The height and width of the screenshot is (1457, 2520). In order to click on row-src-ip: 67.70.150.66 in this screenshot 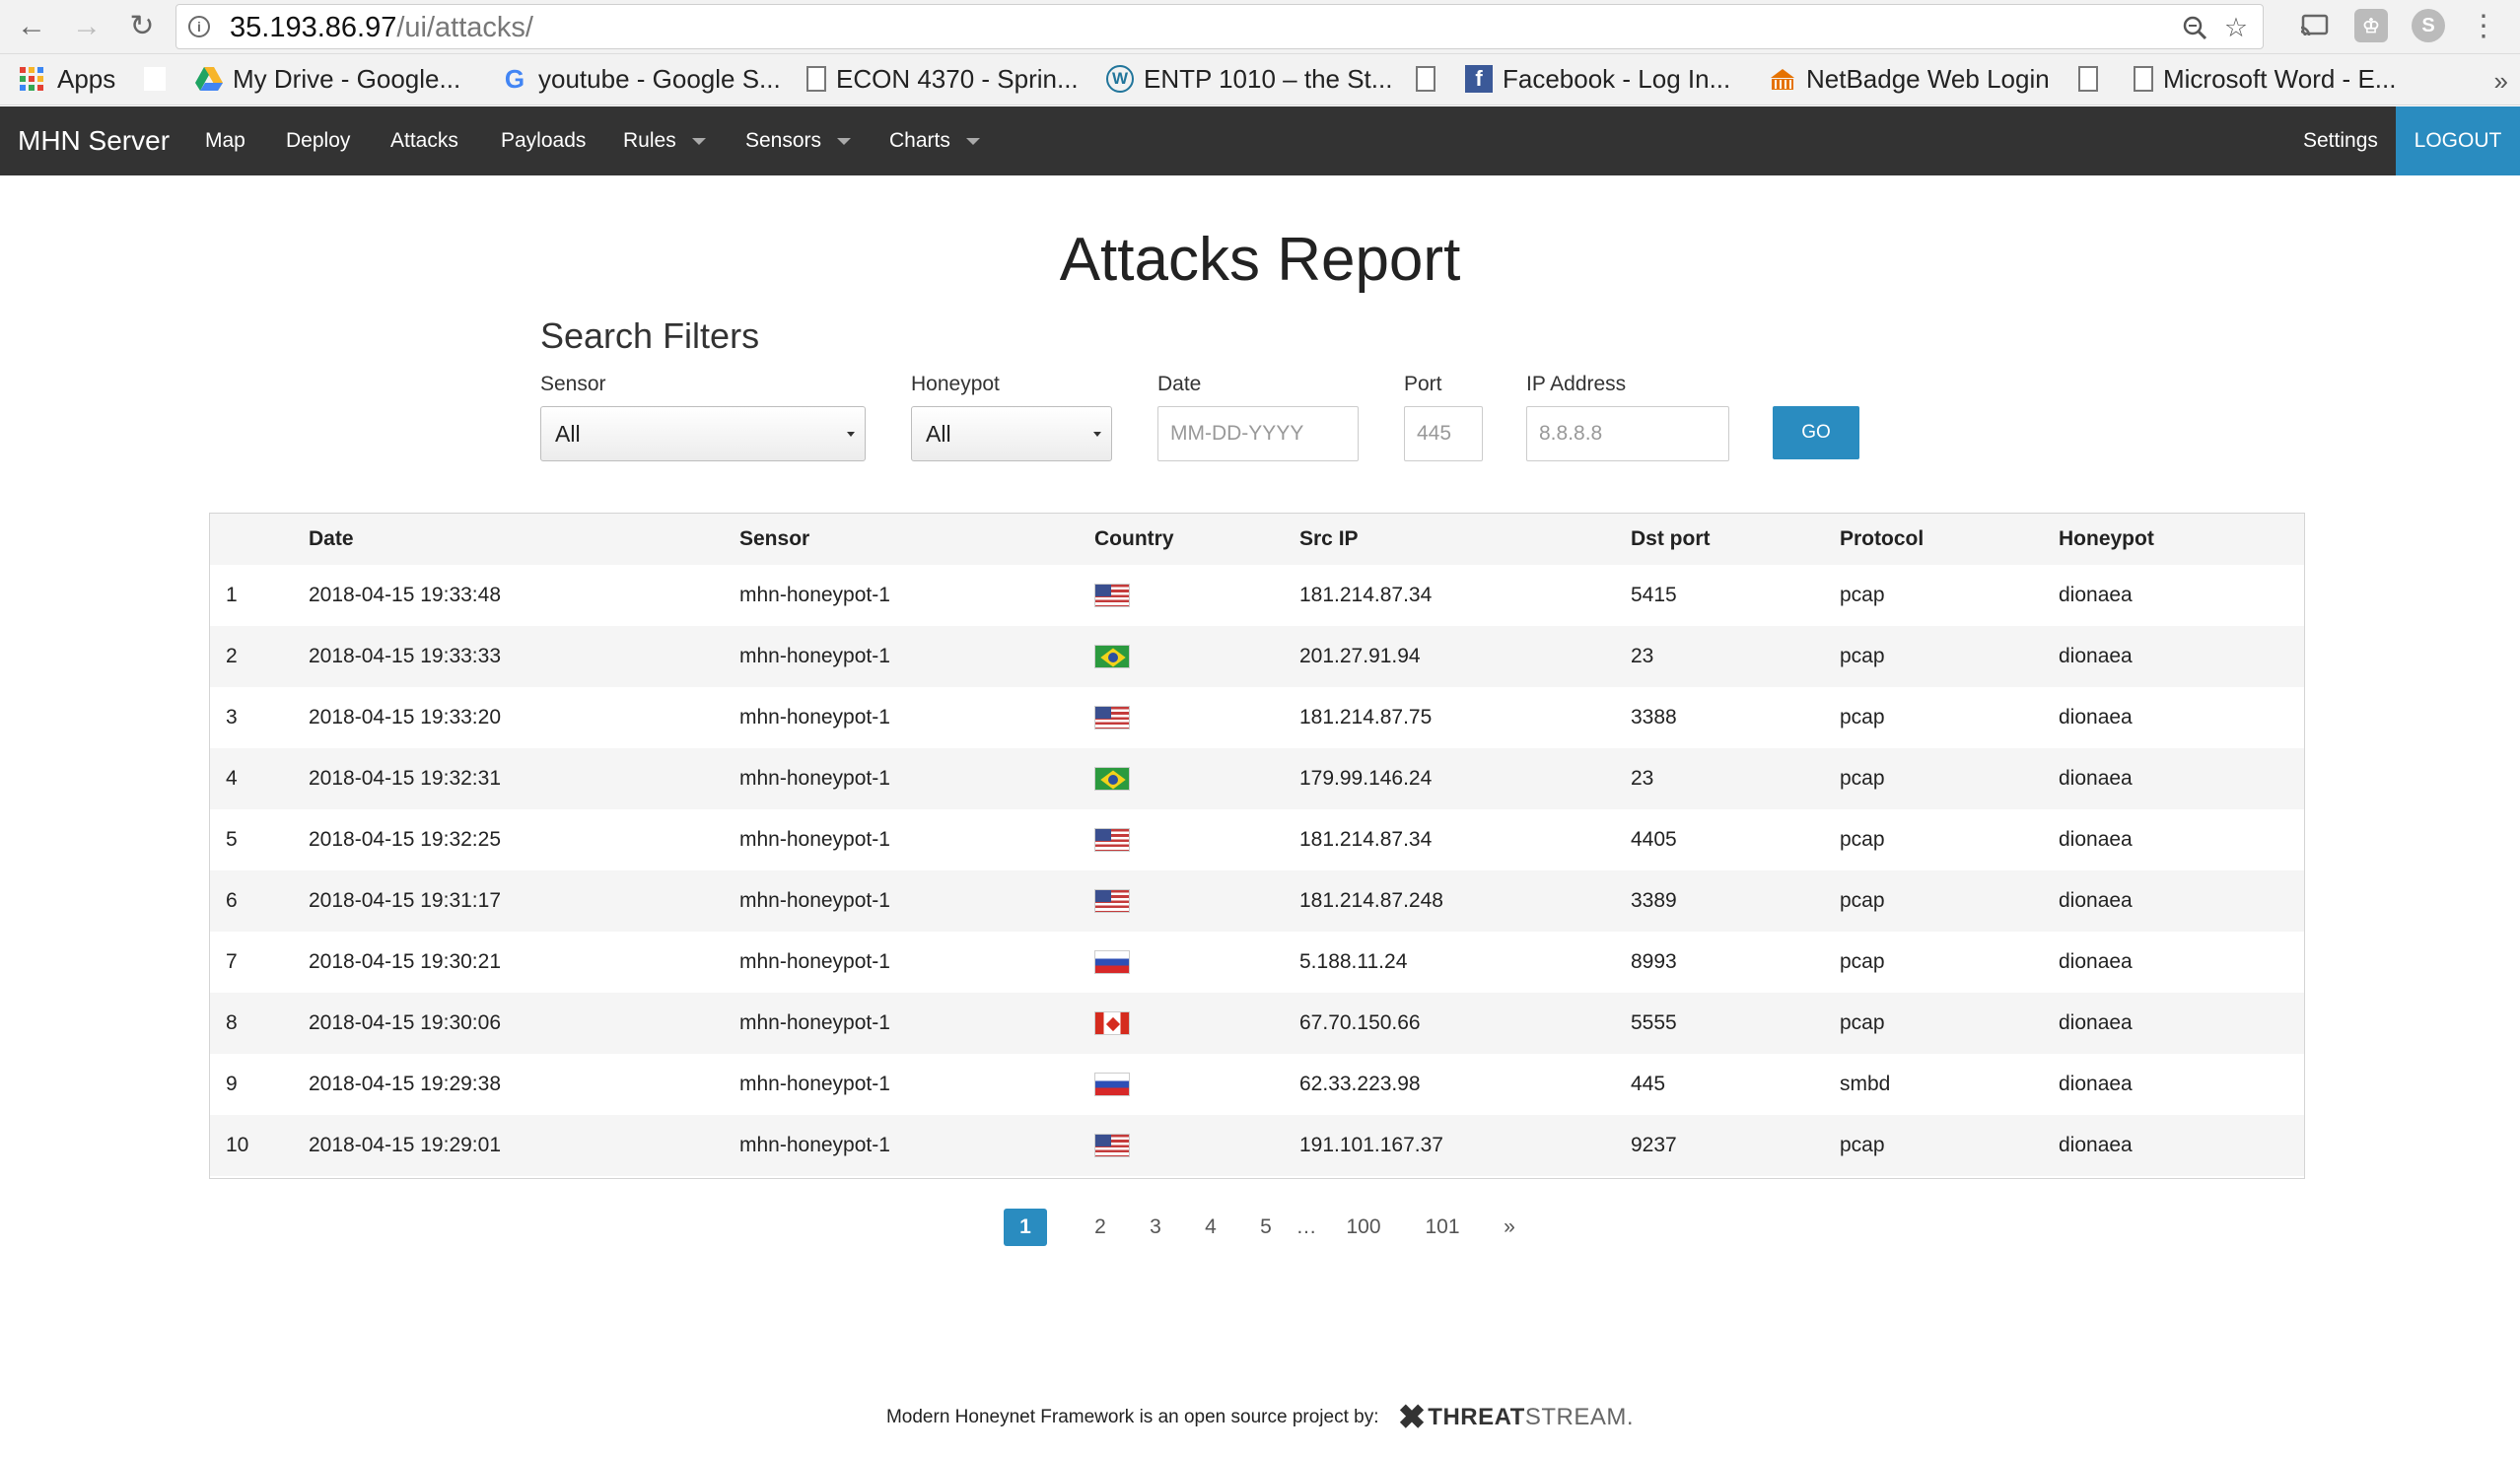, I will do `click(1360, 1022)`.